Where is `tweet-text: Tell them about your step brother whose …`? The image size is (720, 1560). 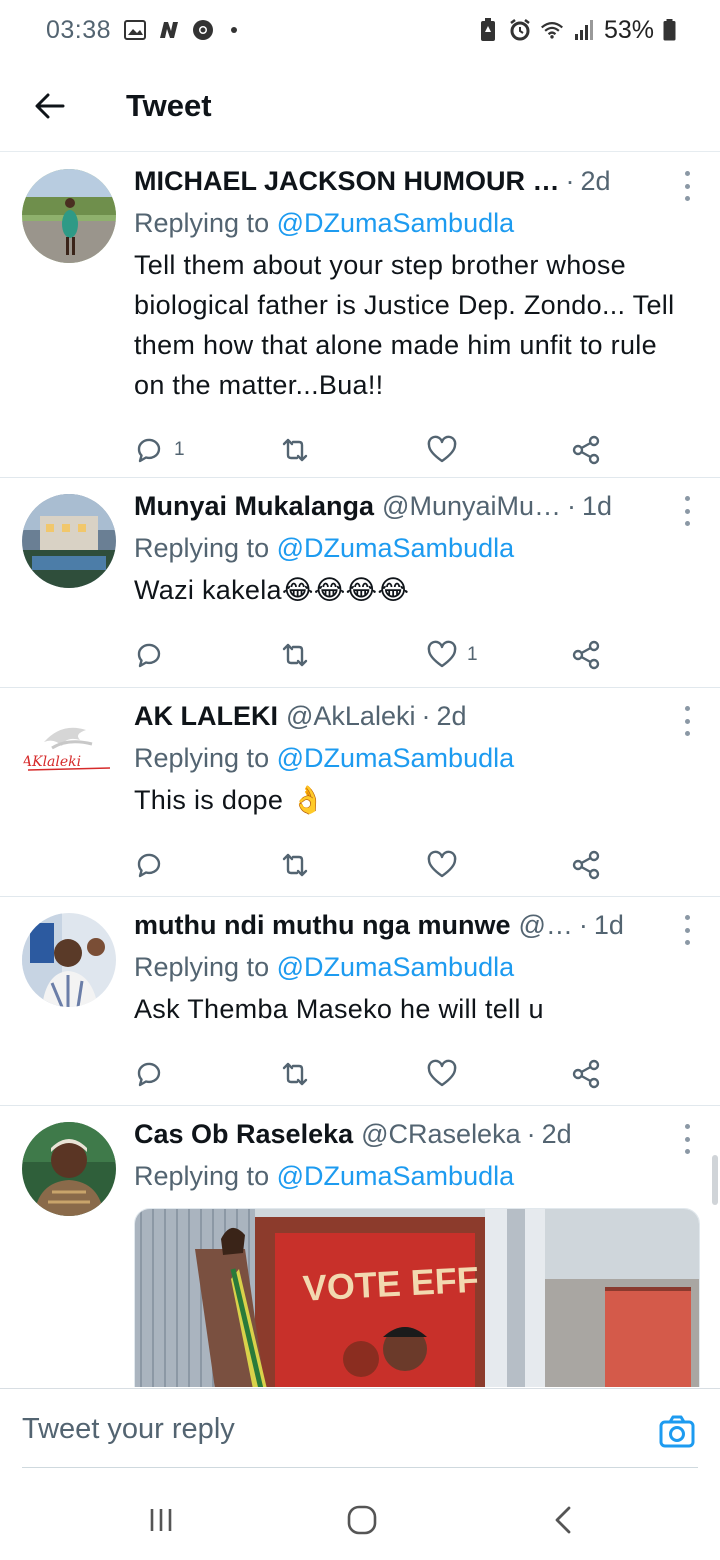 tweet-text: Tell them about your step brother whose … is located at coordinates (404, 325).